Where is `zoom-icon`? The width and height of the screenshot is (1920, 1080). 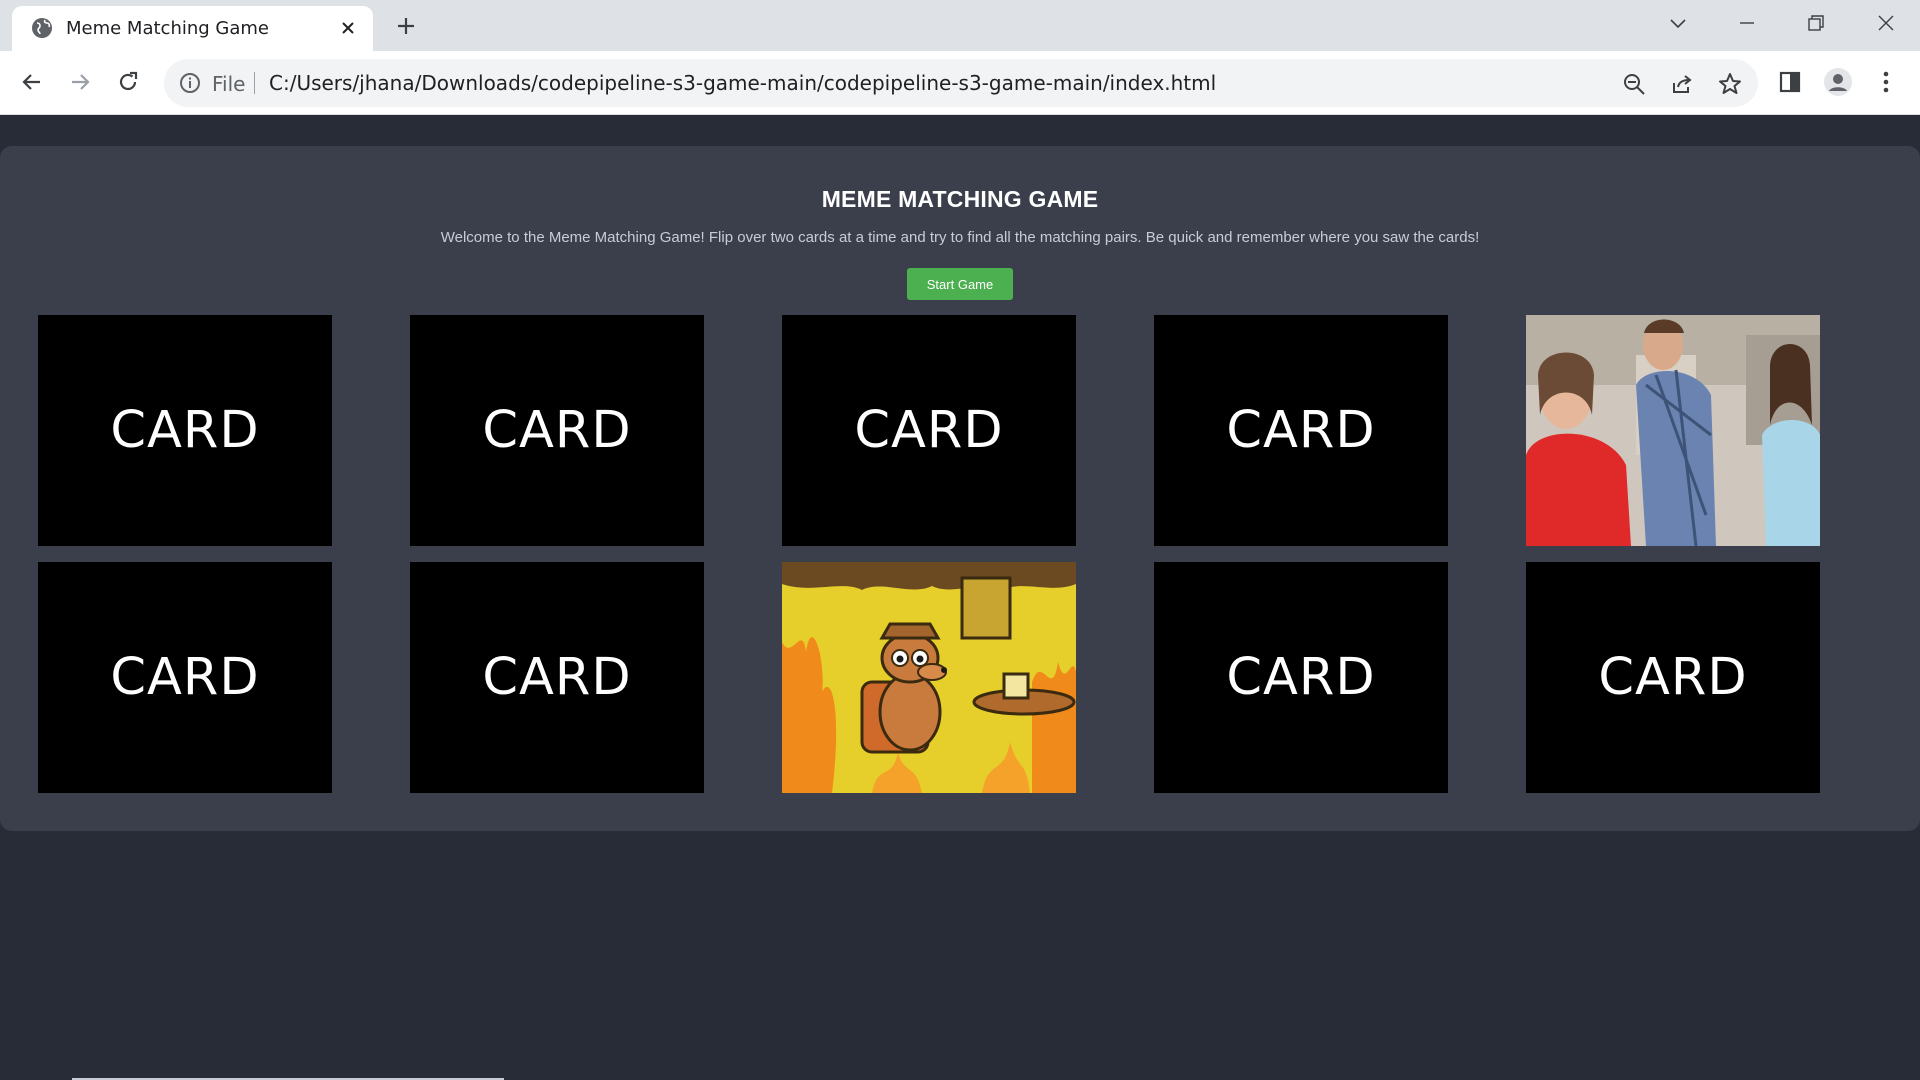 zoom-icon is located at coordinates (1634, 84).